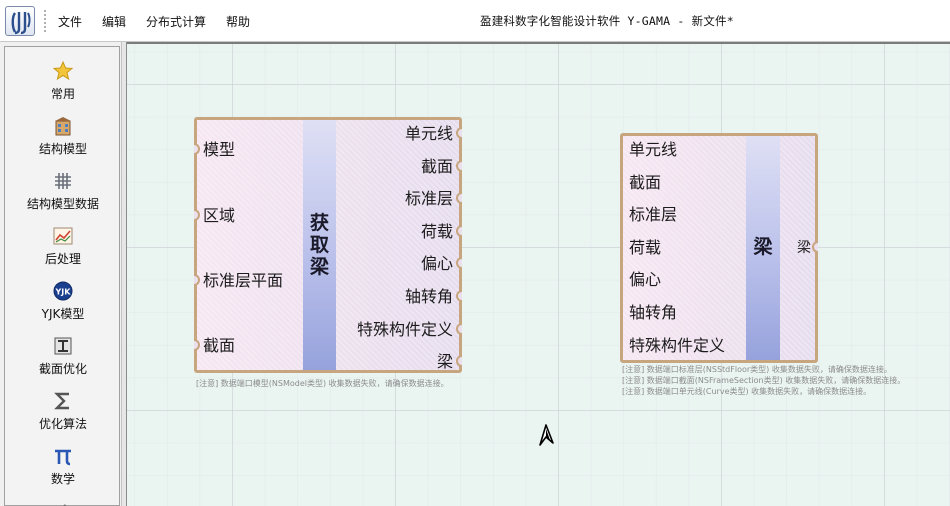 Image resolution: width=950 pixels, height=506 pixels. I want to click on toolbox-item-common: 常用, so click(63, 79).